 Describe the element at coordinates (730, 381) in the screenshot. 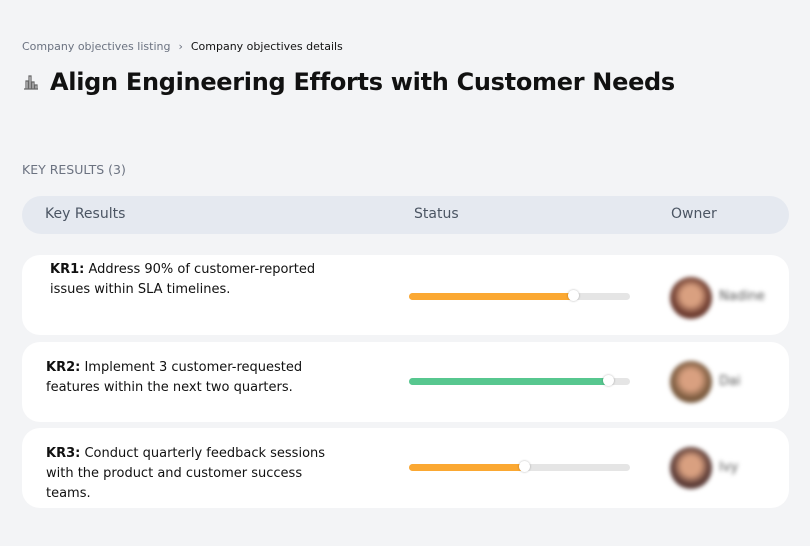

I see `owner-name: Dai` at that location.